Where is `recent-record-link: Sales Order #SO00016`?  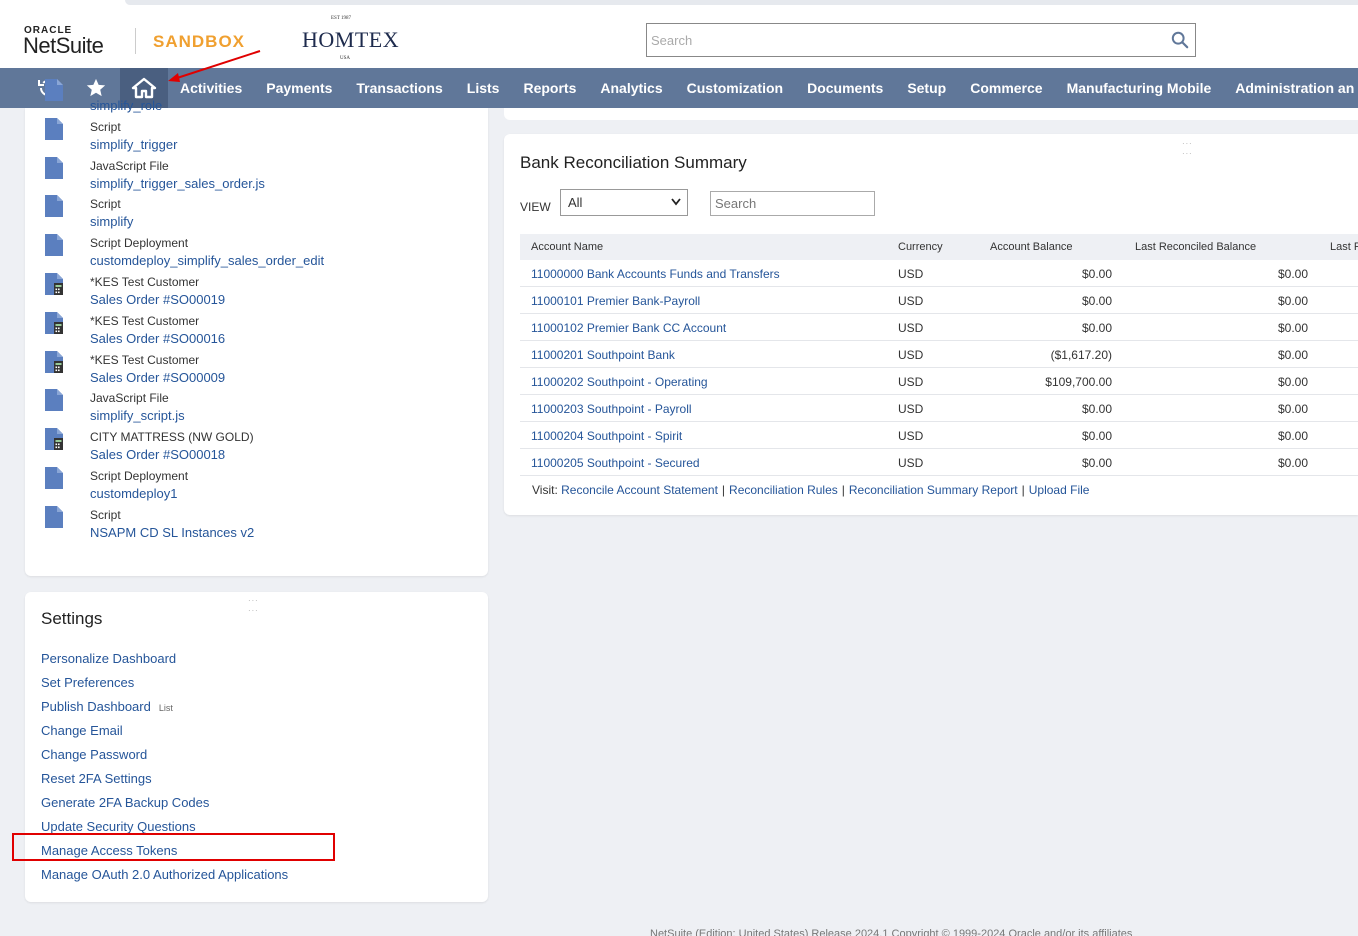 recent-record-link: Sales Order #SO00016 is located at coordinates (157, 338).